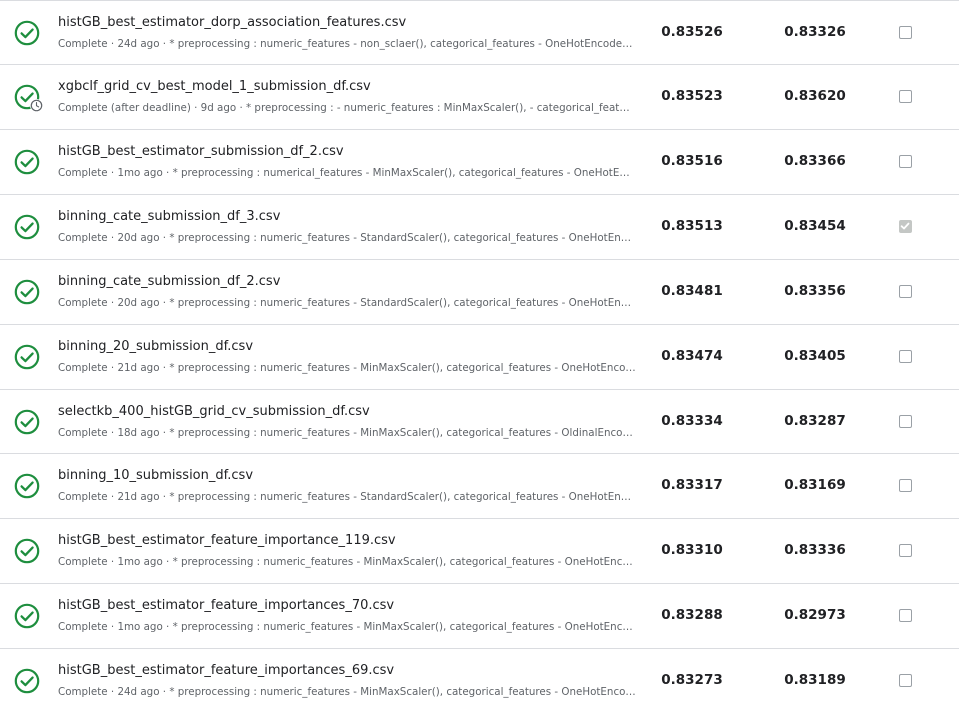  Describe the element at coordinates (692, 615) in the screenshot. I see `private-score: 0.83288` at that location.